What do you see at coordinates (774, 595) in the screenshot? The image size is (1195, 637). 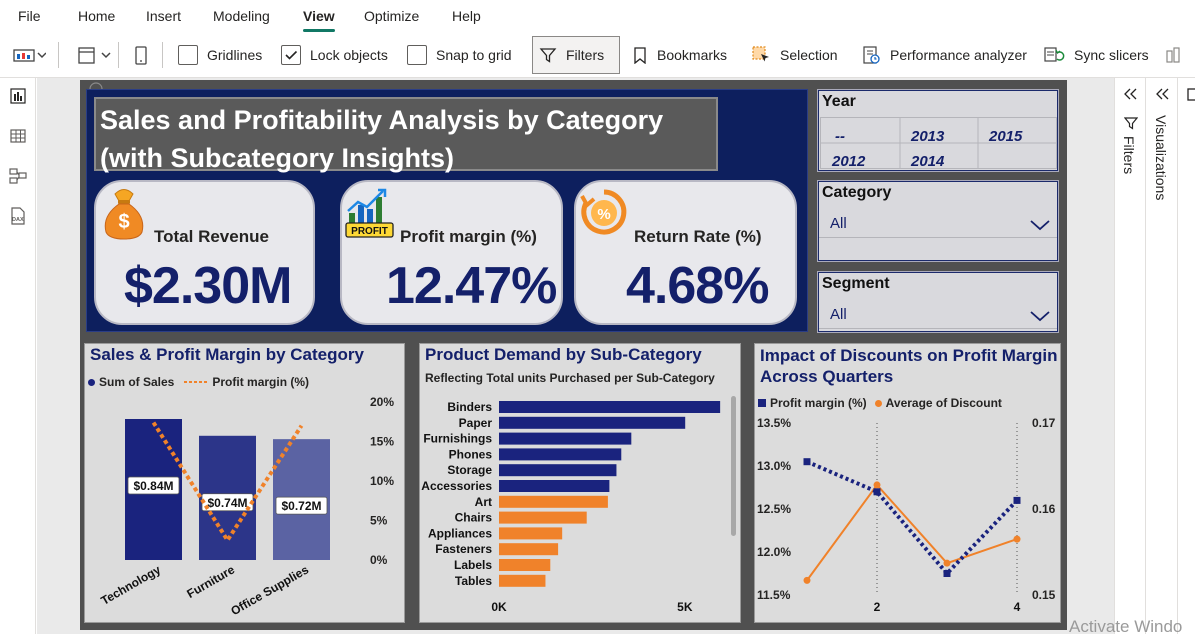 I see `y-tick-label: 11.5%` at bounding box center [774, 595].